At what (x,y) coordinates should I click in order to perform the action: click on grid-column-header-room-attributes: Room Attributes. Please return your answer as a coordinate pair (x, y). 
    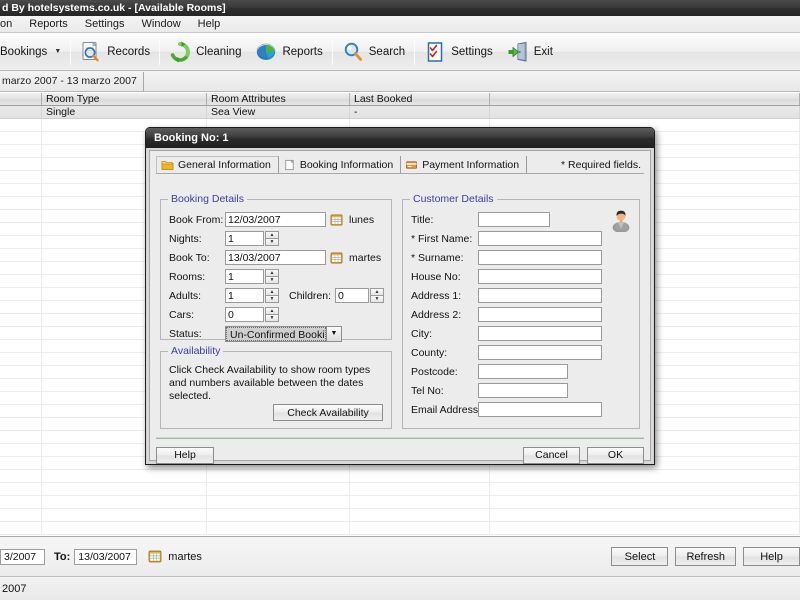
    Looking at the image, I should click on (278, 99).